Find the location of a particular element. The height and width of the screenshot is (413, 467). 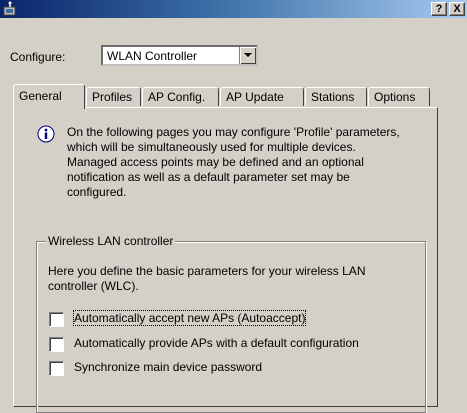

configure-label: Configure: is located at coordinates (38, 57).